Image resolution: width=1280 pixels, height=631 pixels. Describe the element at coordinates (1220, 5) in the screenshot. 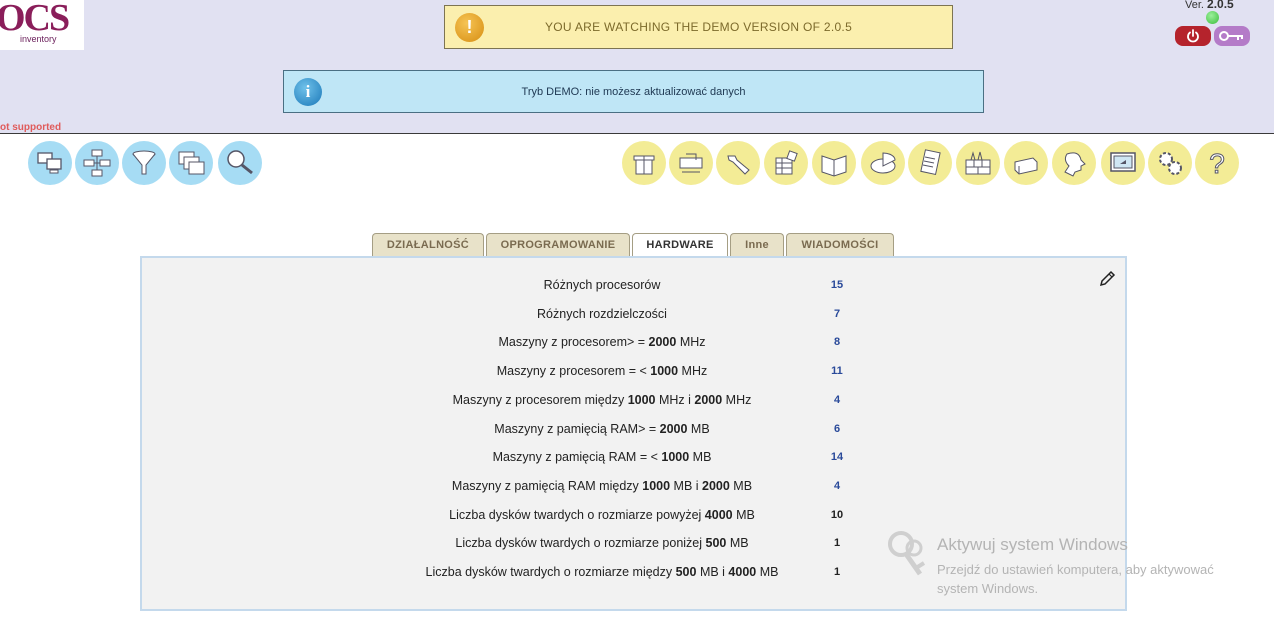

I see `version-number: 2.0.5` at that location.